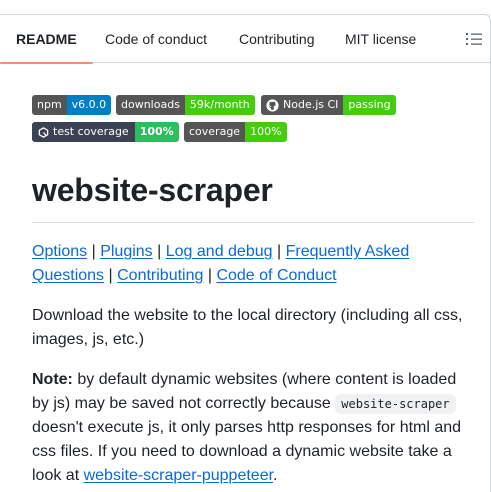  I want to click on tab-code-of-conduct: Code of conduct, so click(156, 39).